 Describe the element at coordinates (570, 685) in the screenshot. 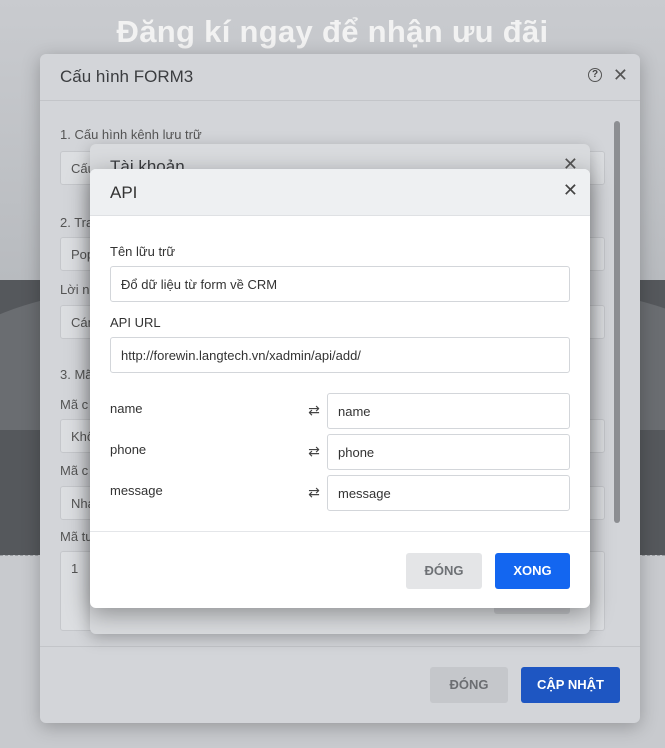

I see `update-button: CẬP NHẬT` at that location.